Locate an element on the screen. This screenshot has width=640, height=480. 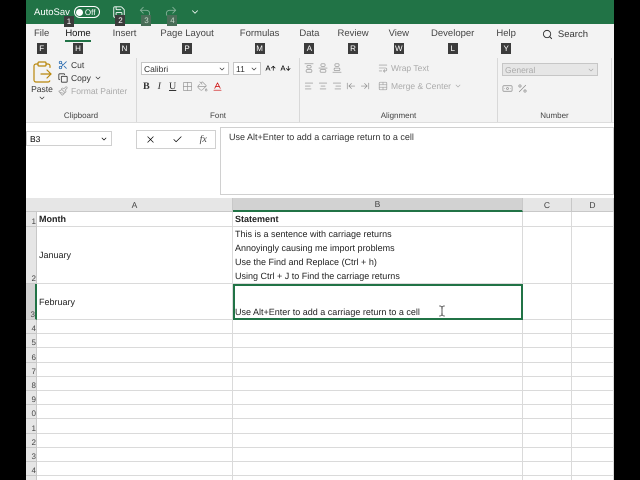
group-label: Font is located at coordinates (218, 115).